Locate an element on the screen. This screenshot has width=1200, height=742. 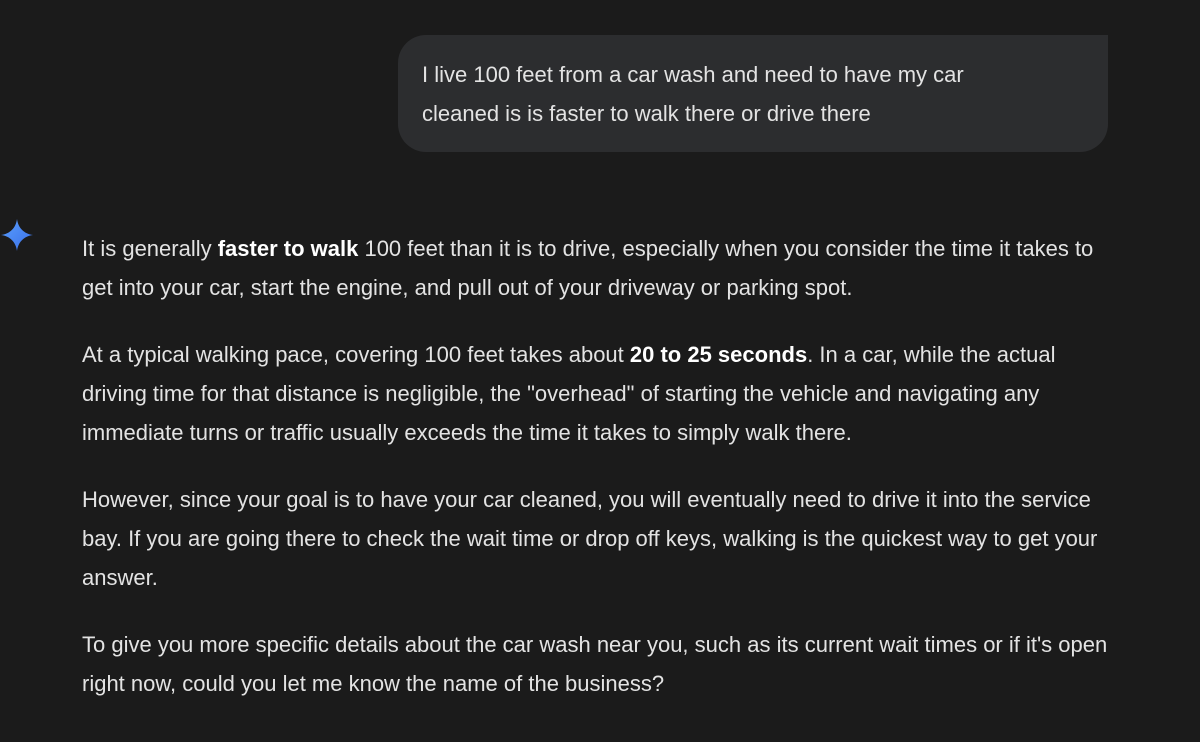
response-bold-text: 20 to 25 seconds is located at coordinates (718, 354).